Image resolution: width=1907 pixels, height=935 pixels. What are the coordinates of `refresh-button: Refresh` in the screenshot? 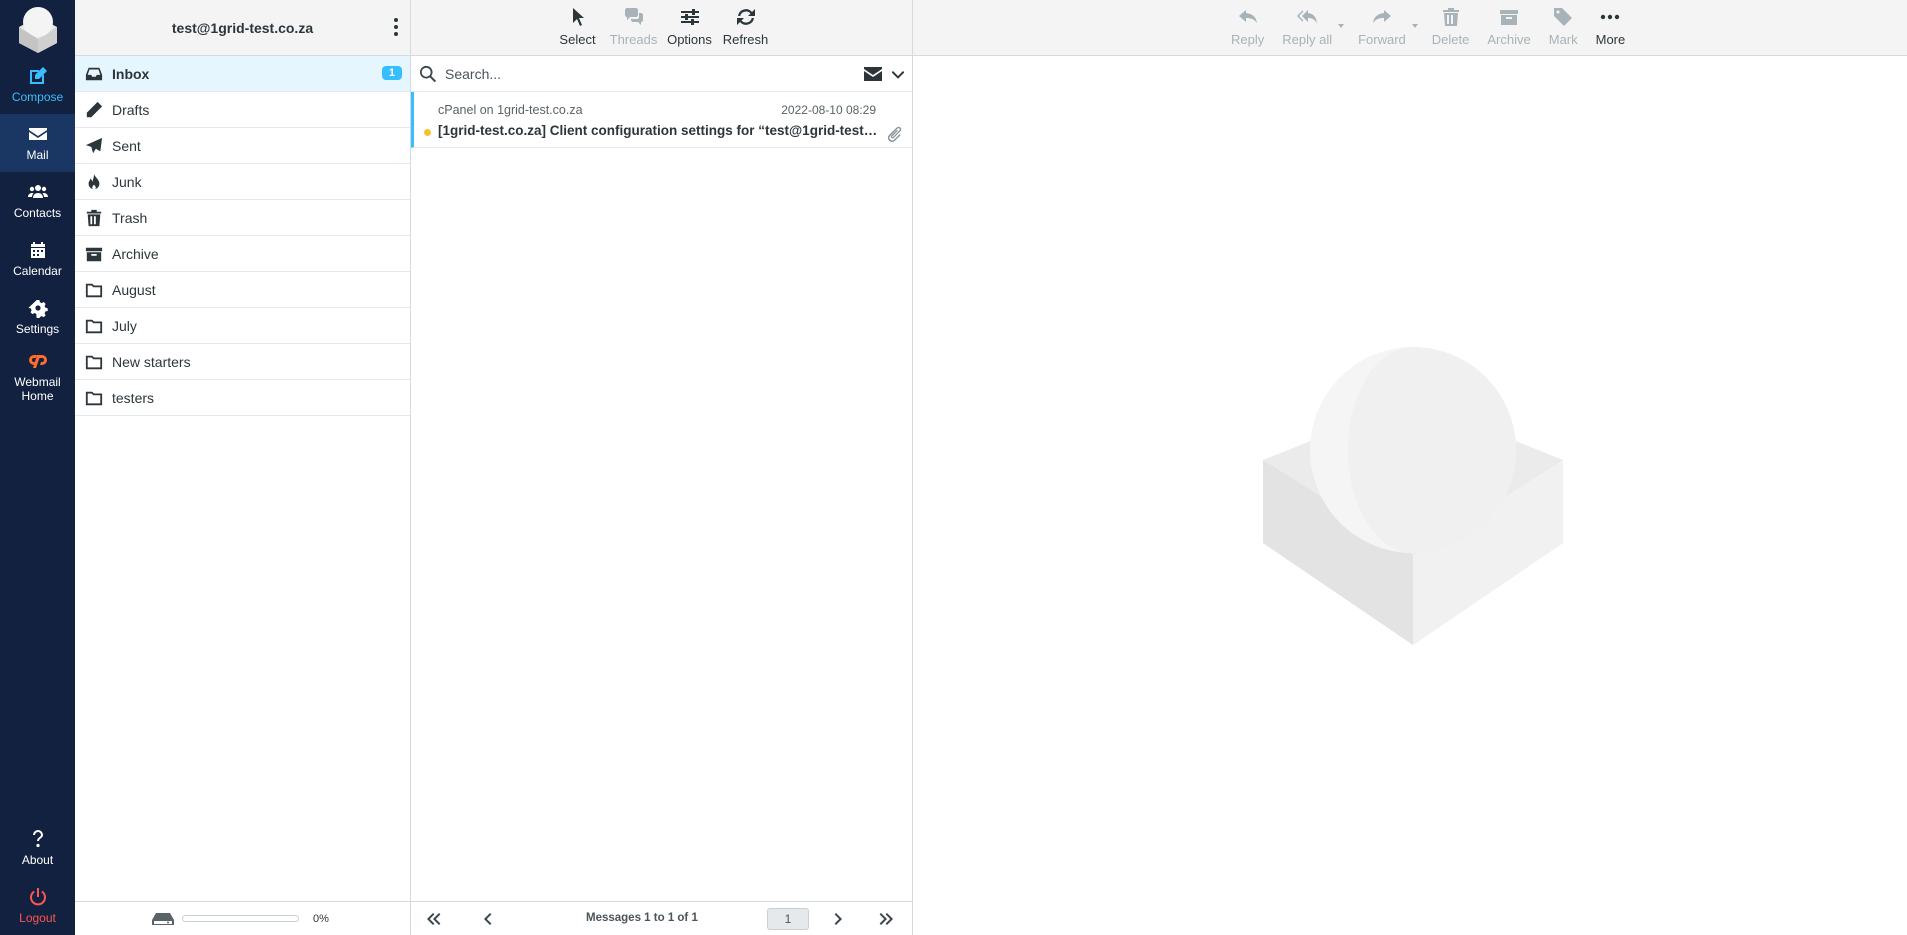 It's located at (746, 27).